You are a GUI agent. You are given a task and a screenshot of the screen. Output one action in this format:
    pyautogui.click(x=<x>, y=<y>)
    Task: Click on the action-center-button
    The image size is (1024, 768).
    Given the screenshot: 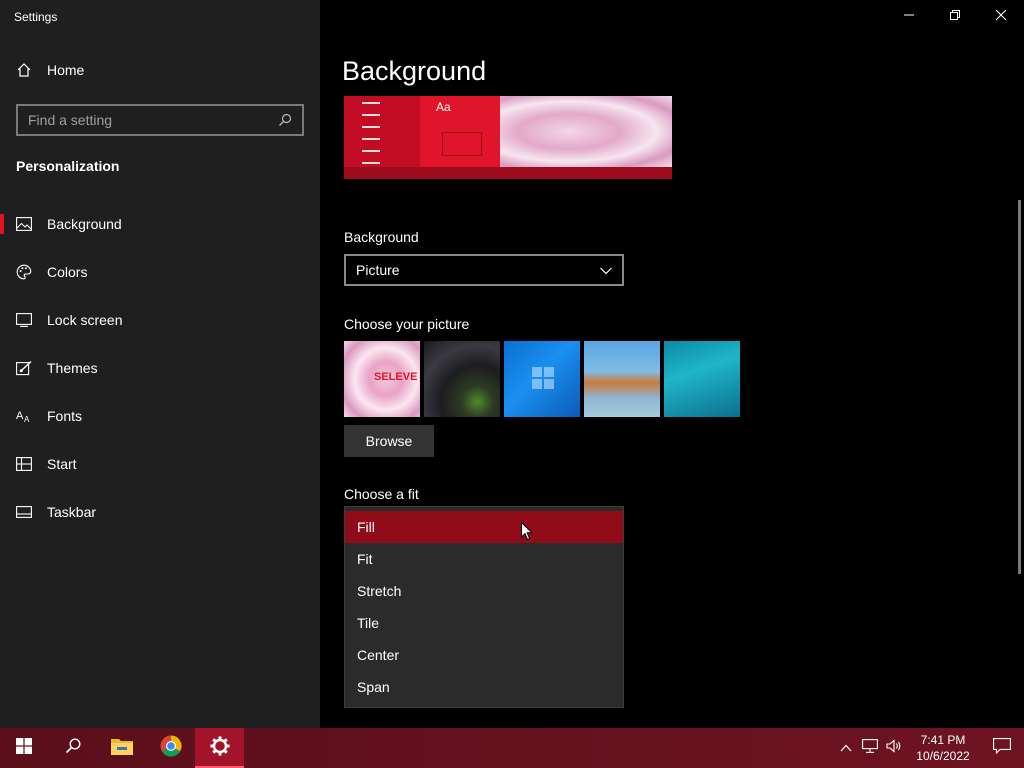 What is the action you would take?
    pyautogui.click(x=1002, y=748)
    